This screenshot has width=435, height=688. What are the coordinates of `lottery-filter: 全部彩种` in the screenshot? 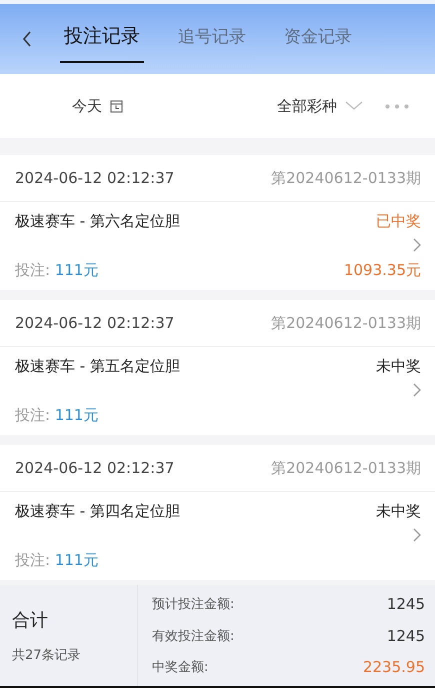 It's located at (307, 106).